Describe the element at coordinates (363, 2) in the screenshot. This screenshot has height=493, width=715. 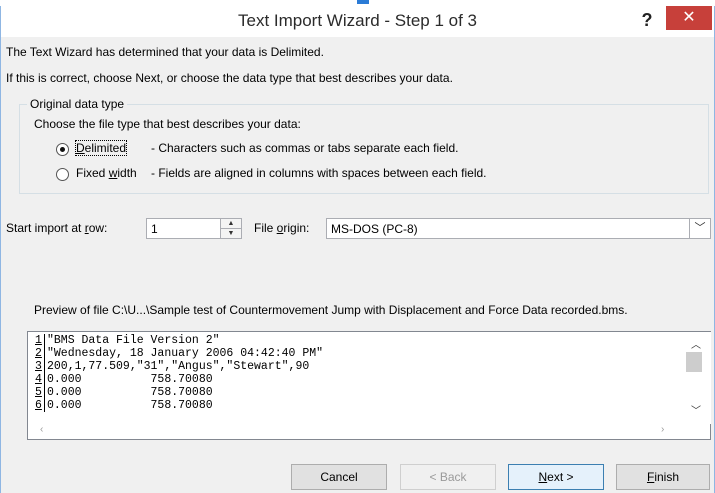
I see `background-accent` at that location.